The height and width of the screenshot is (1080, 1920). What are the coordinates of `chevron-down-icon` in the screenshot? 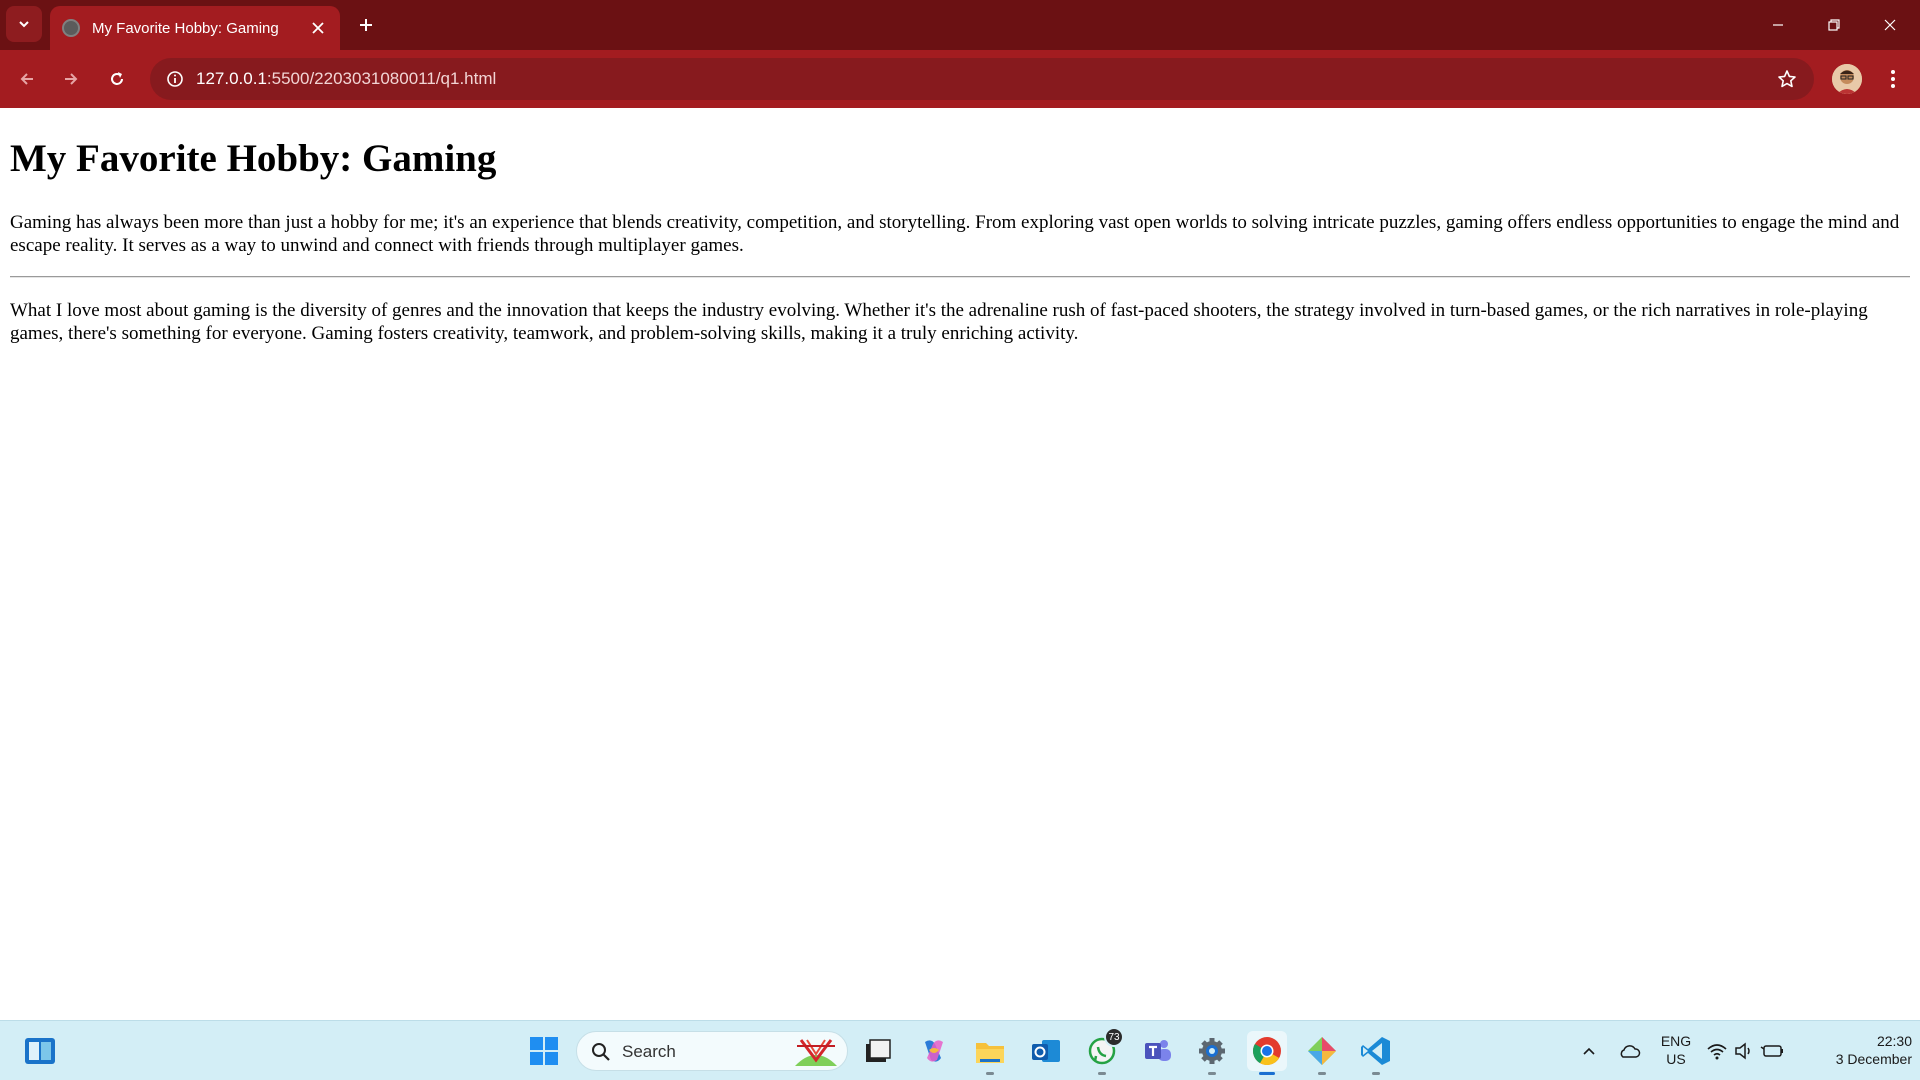 It's located at (24, 24).